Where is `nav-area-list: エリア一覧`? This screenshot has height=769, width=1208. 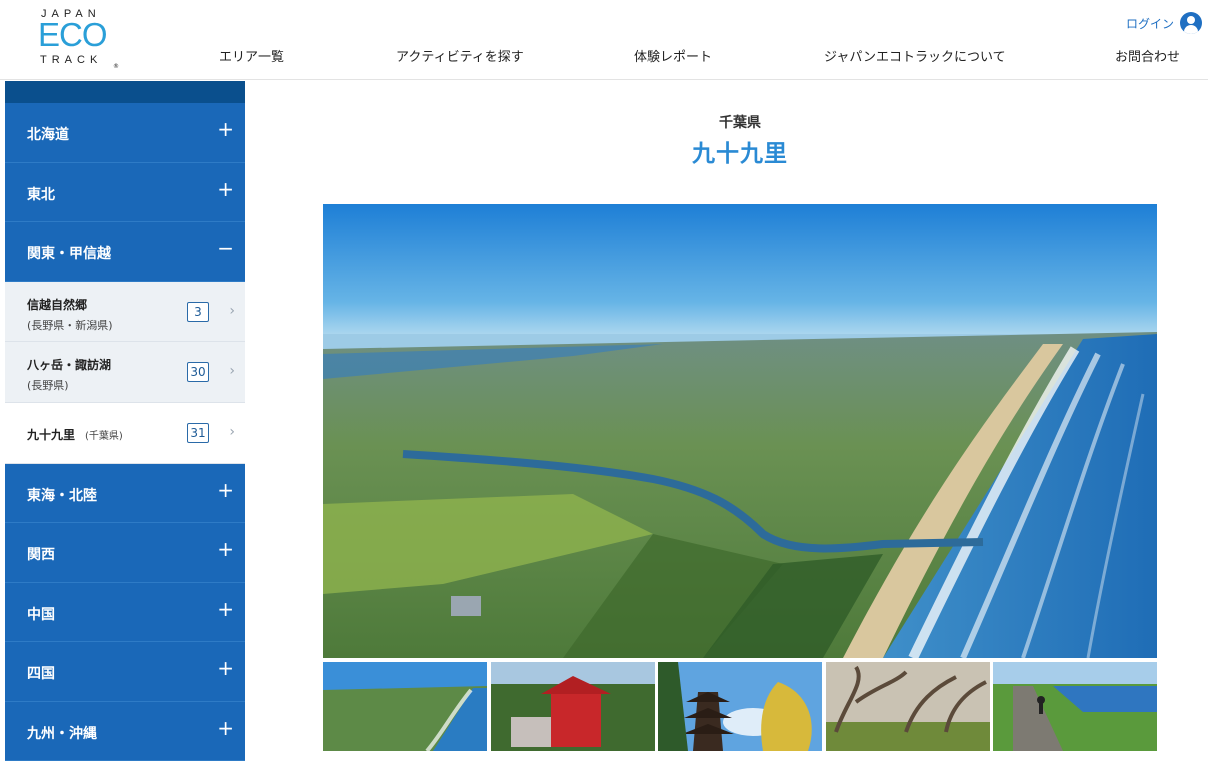
nav-area-list: エリア一覧 is located at coordinates (251, 55).